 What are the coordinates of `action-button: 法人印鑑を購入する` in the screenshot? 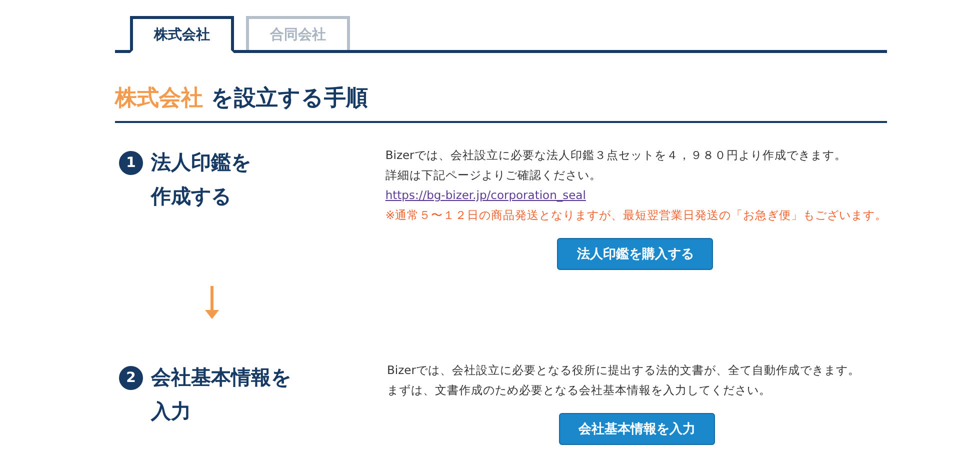 It's located at (635, 254).